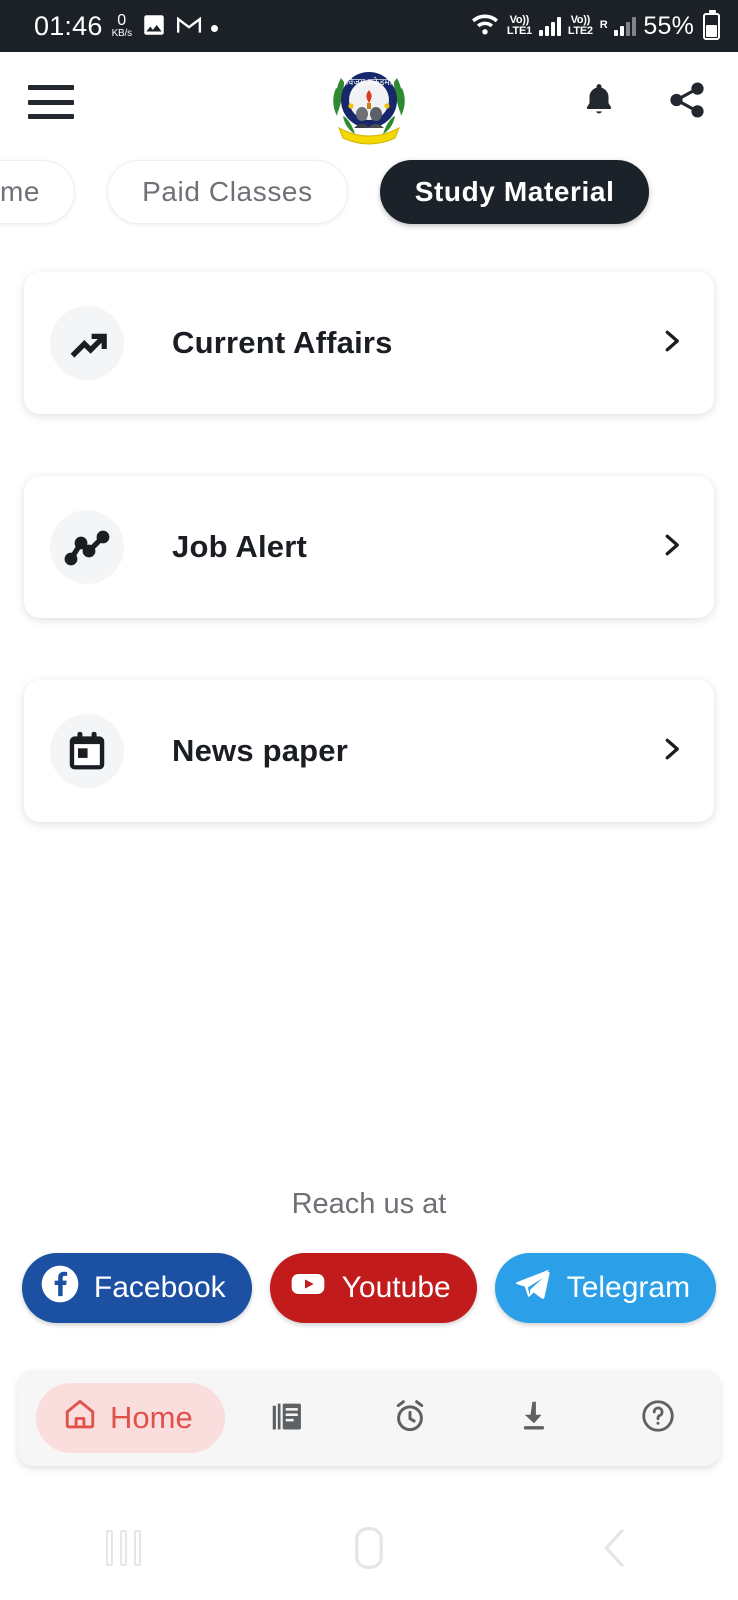 The height and width of the screenshot is (1600, 738). I want to click on sim2-volte-indicator: Vo)) LTE2, so click(580, 25).